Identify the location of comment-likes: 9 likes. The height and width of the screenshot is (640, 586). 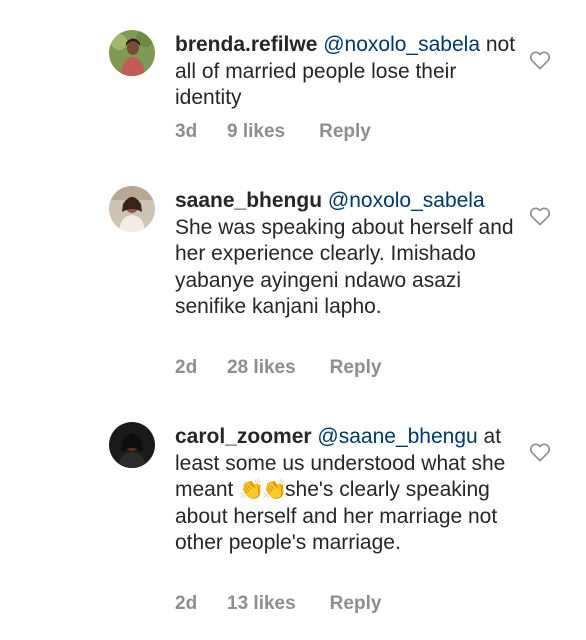
(256, 132).